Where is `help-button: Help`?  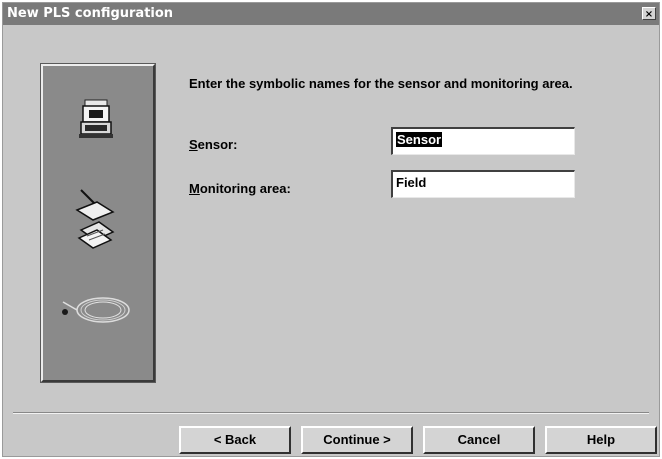
help-button: Help is located at coordinates (601, 440).